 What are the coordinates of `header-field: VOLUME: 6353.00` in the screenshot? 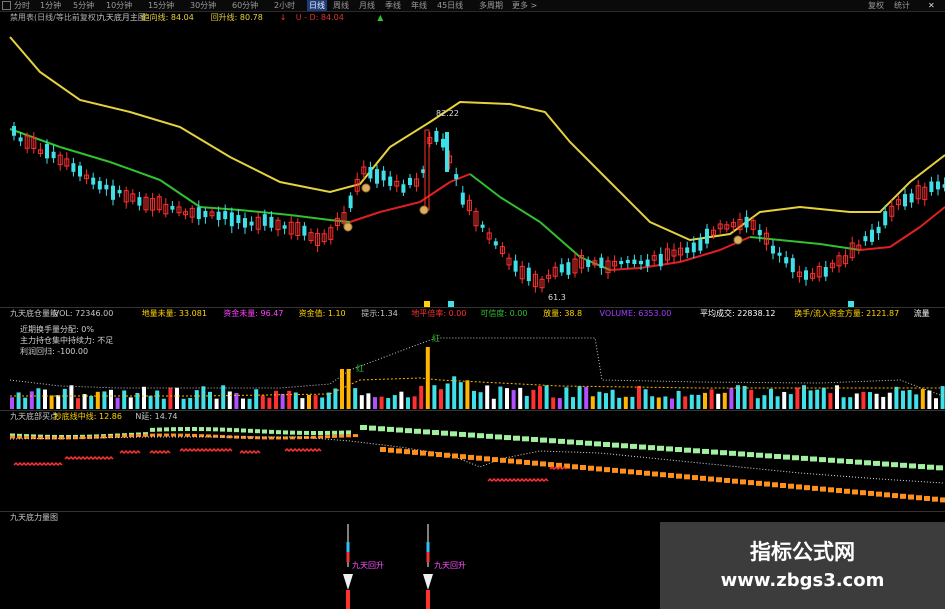 It's located at (635, 313).